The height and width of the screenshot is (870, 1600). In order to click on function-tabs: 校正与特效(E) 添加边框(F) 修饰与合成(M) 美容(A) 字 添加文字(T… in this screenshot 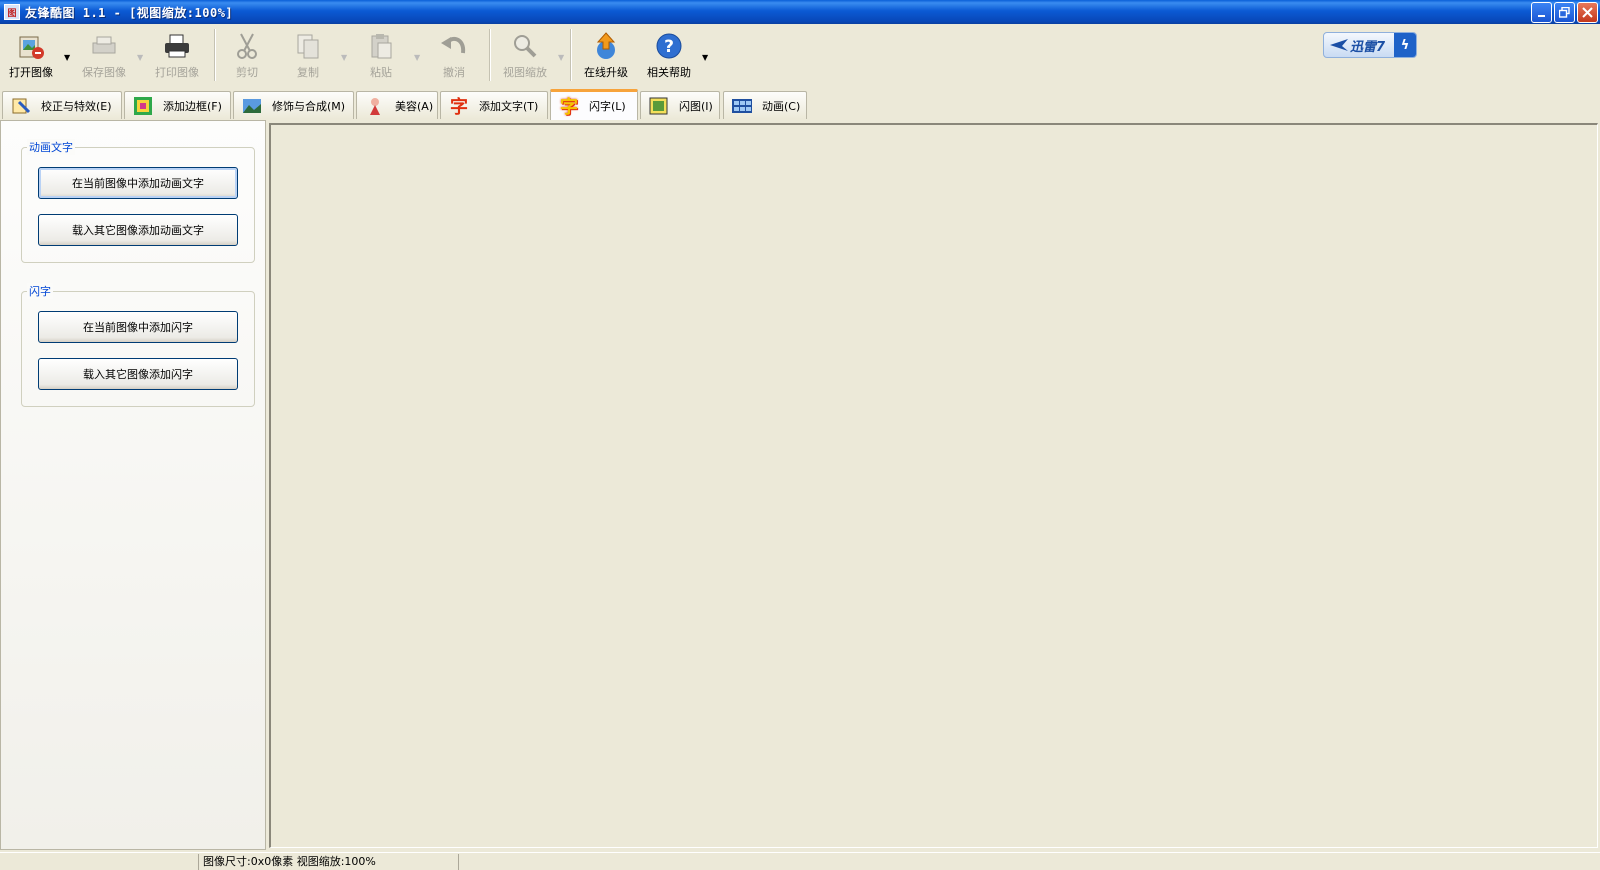, I will do `click(800, 104)`.